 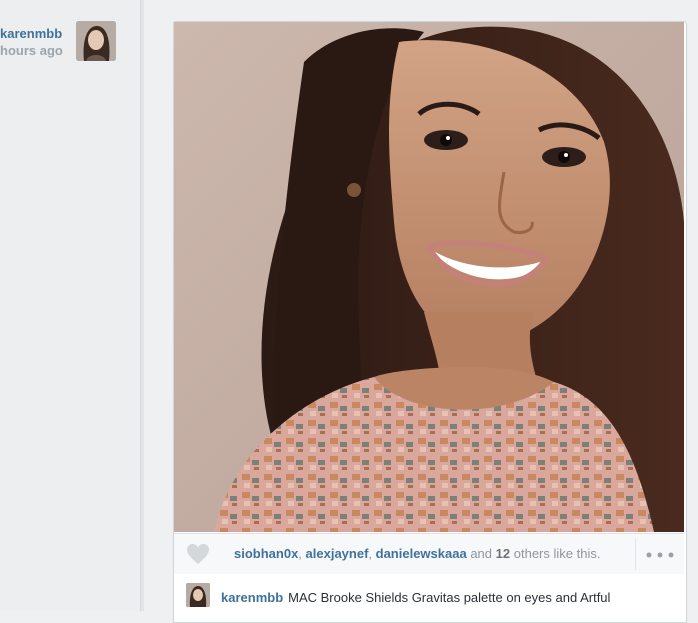 What do you see at coordinates (660, 555) in the screenshot?
I see `more-options-icon` at bounding box center [660, 555].